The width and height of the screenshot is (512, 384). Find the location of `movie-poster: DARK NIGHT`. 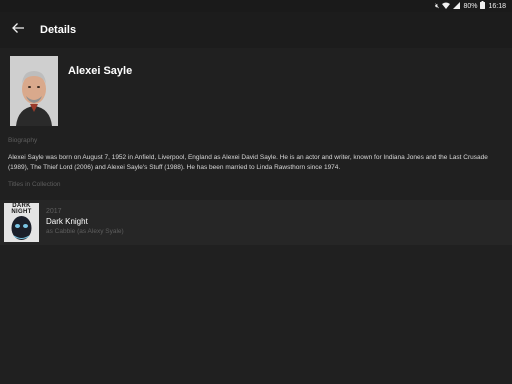

movie-poster: DARK NIGHT is located at coordinates (21, 222).